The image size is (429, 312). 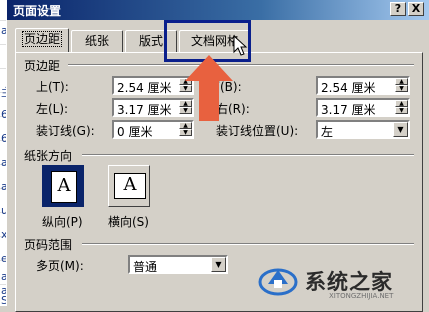 I want to click on right-margin-value: 3.17 厘米, so click(x=348, y=110).